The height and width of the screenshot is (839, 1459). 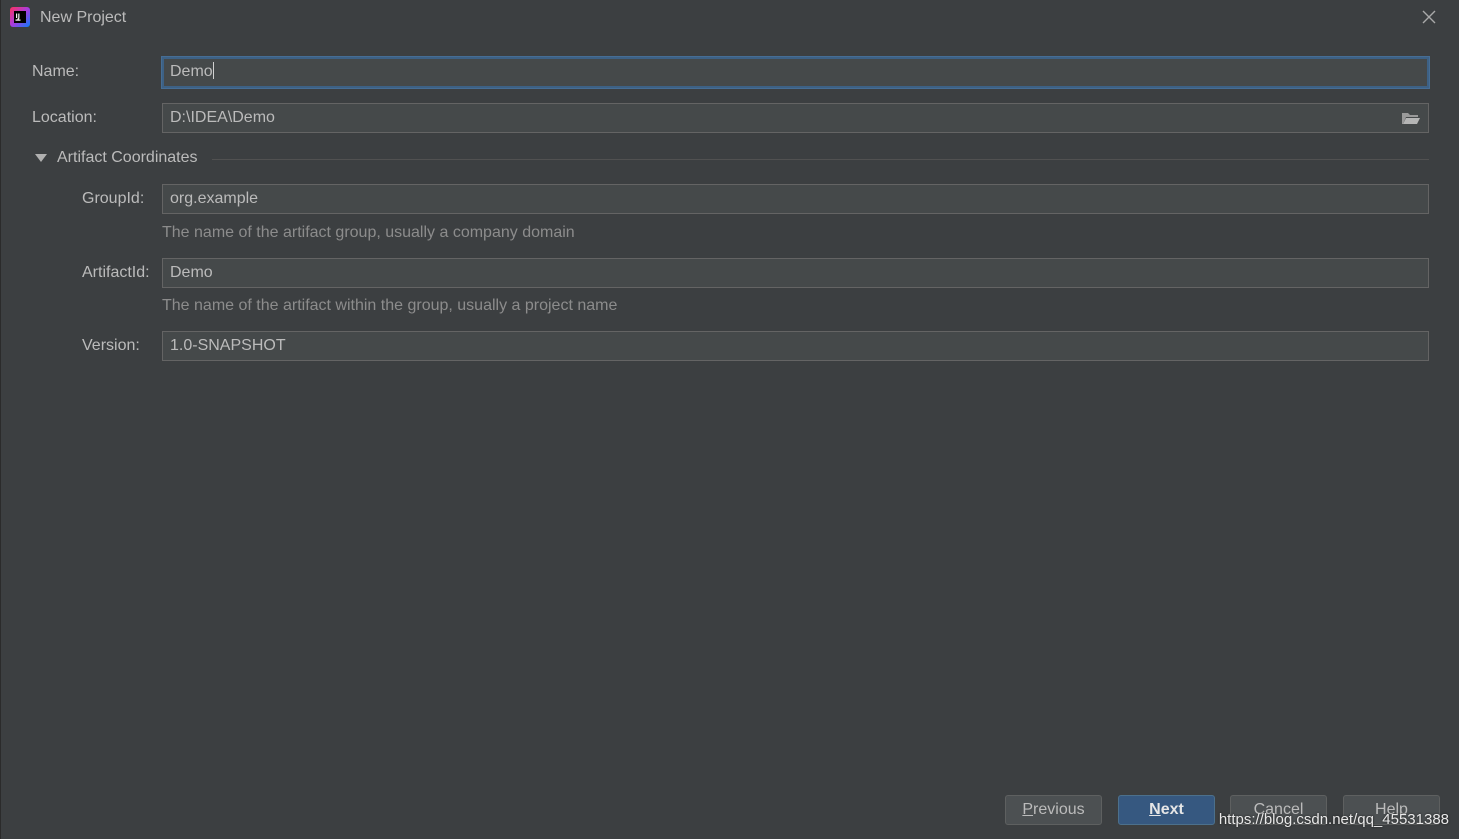 What do you see at coordinates (1411, 118) in the screenshot?
I see `folder-icon` at bounding box center [1411, 118].